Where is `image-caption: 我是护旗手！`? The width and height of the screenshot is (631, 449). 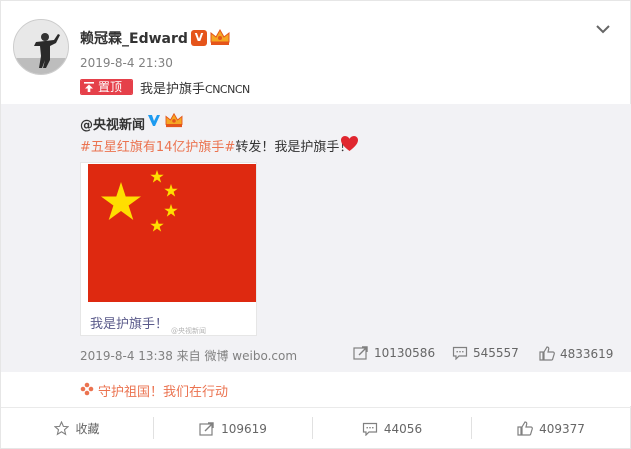 image-caption: 我是护旗手！ is located at coordinates (129, 324).